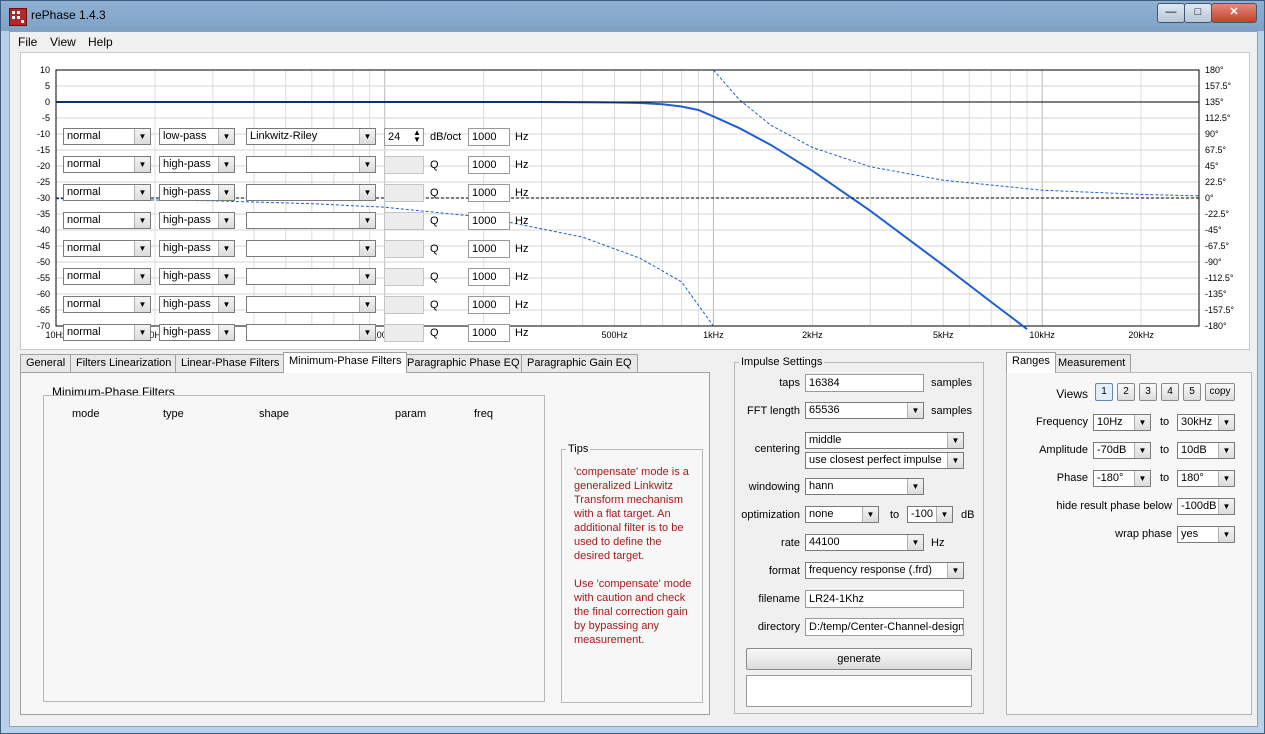  I want to click on optimization-level-select: -100 ▼, so click(930, 514).